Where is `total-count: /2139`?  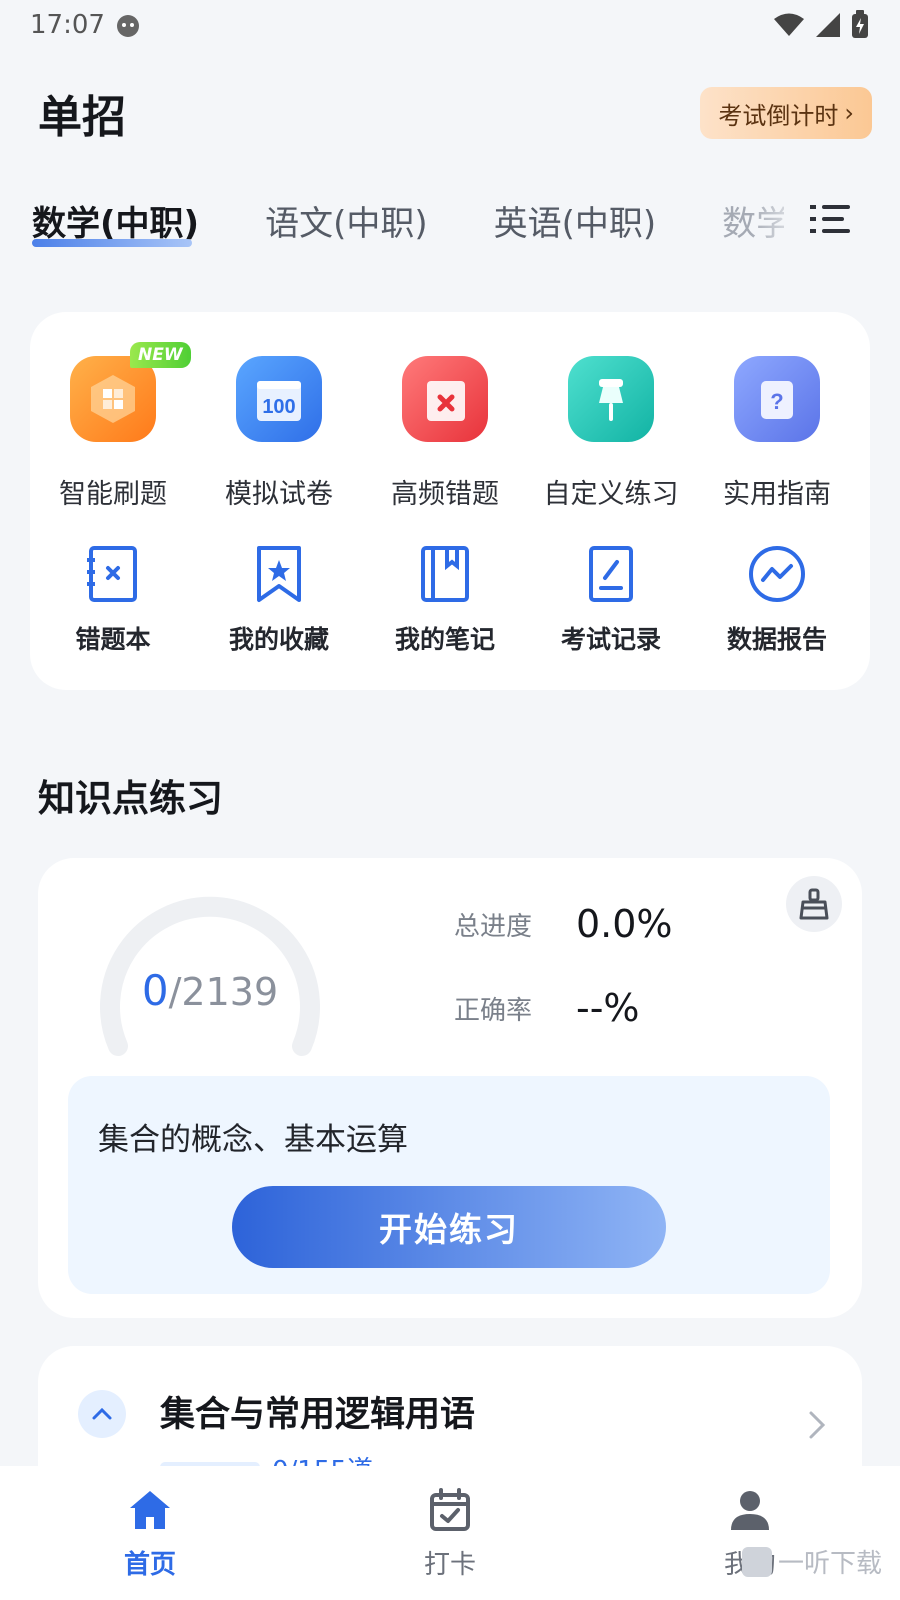 total-count: /2139 is located at coordinates (223, 992).